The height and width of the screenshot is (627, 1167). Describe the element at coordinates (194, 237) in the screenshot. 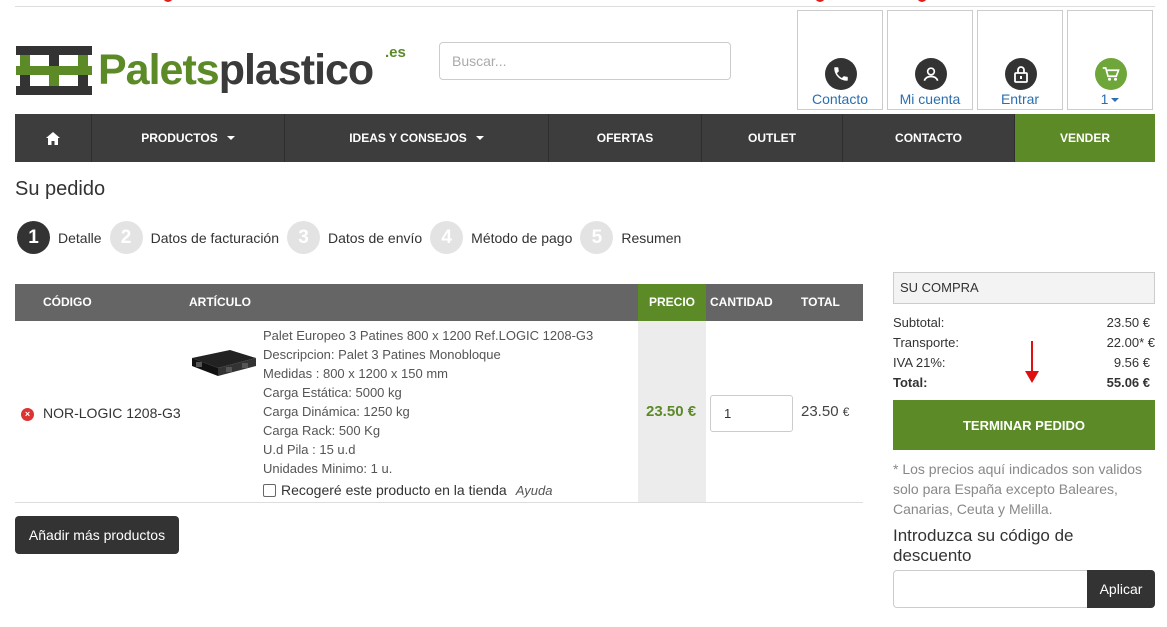

I see `step-facturacion: 2 Datos de facturación` at that location.